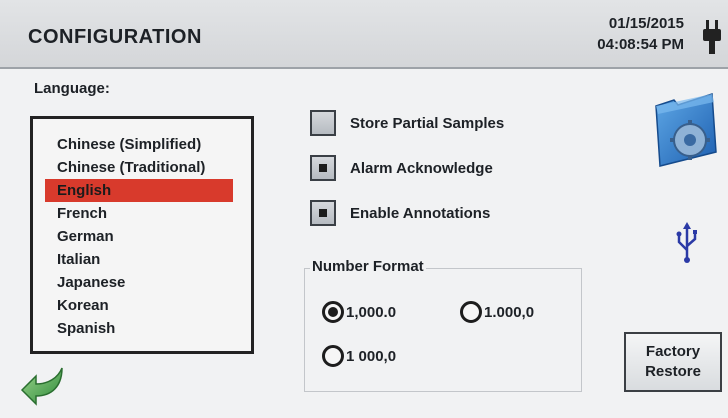 This screenshot has height=418, width=728. What do you see at coordinates (138, 144) in the screenshot?
I see `language-item: Chinese (Simplified)` at bounding box center [138, 144].